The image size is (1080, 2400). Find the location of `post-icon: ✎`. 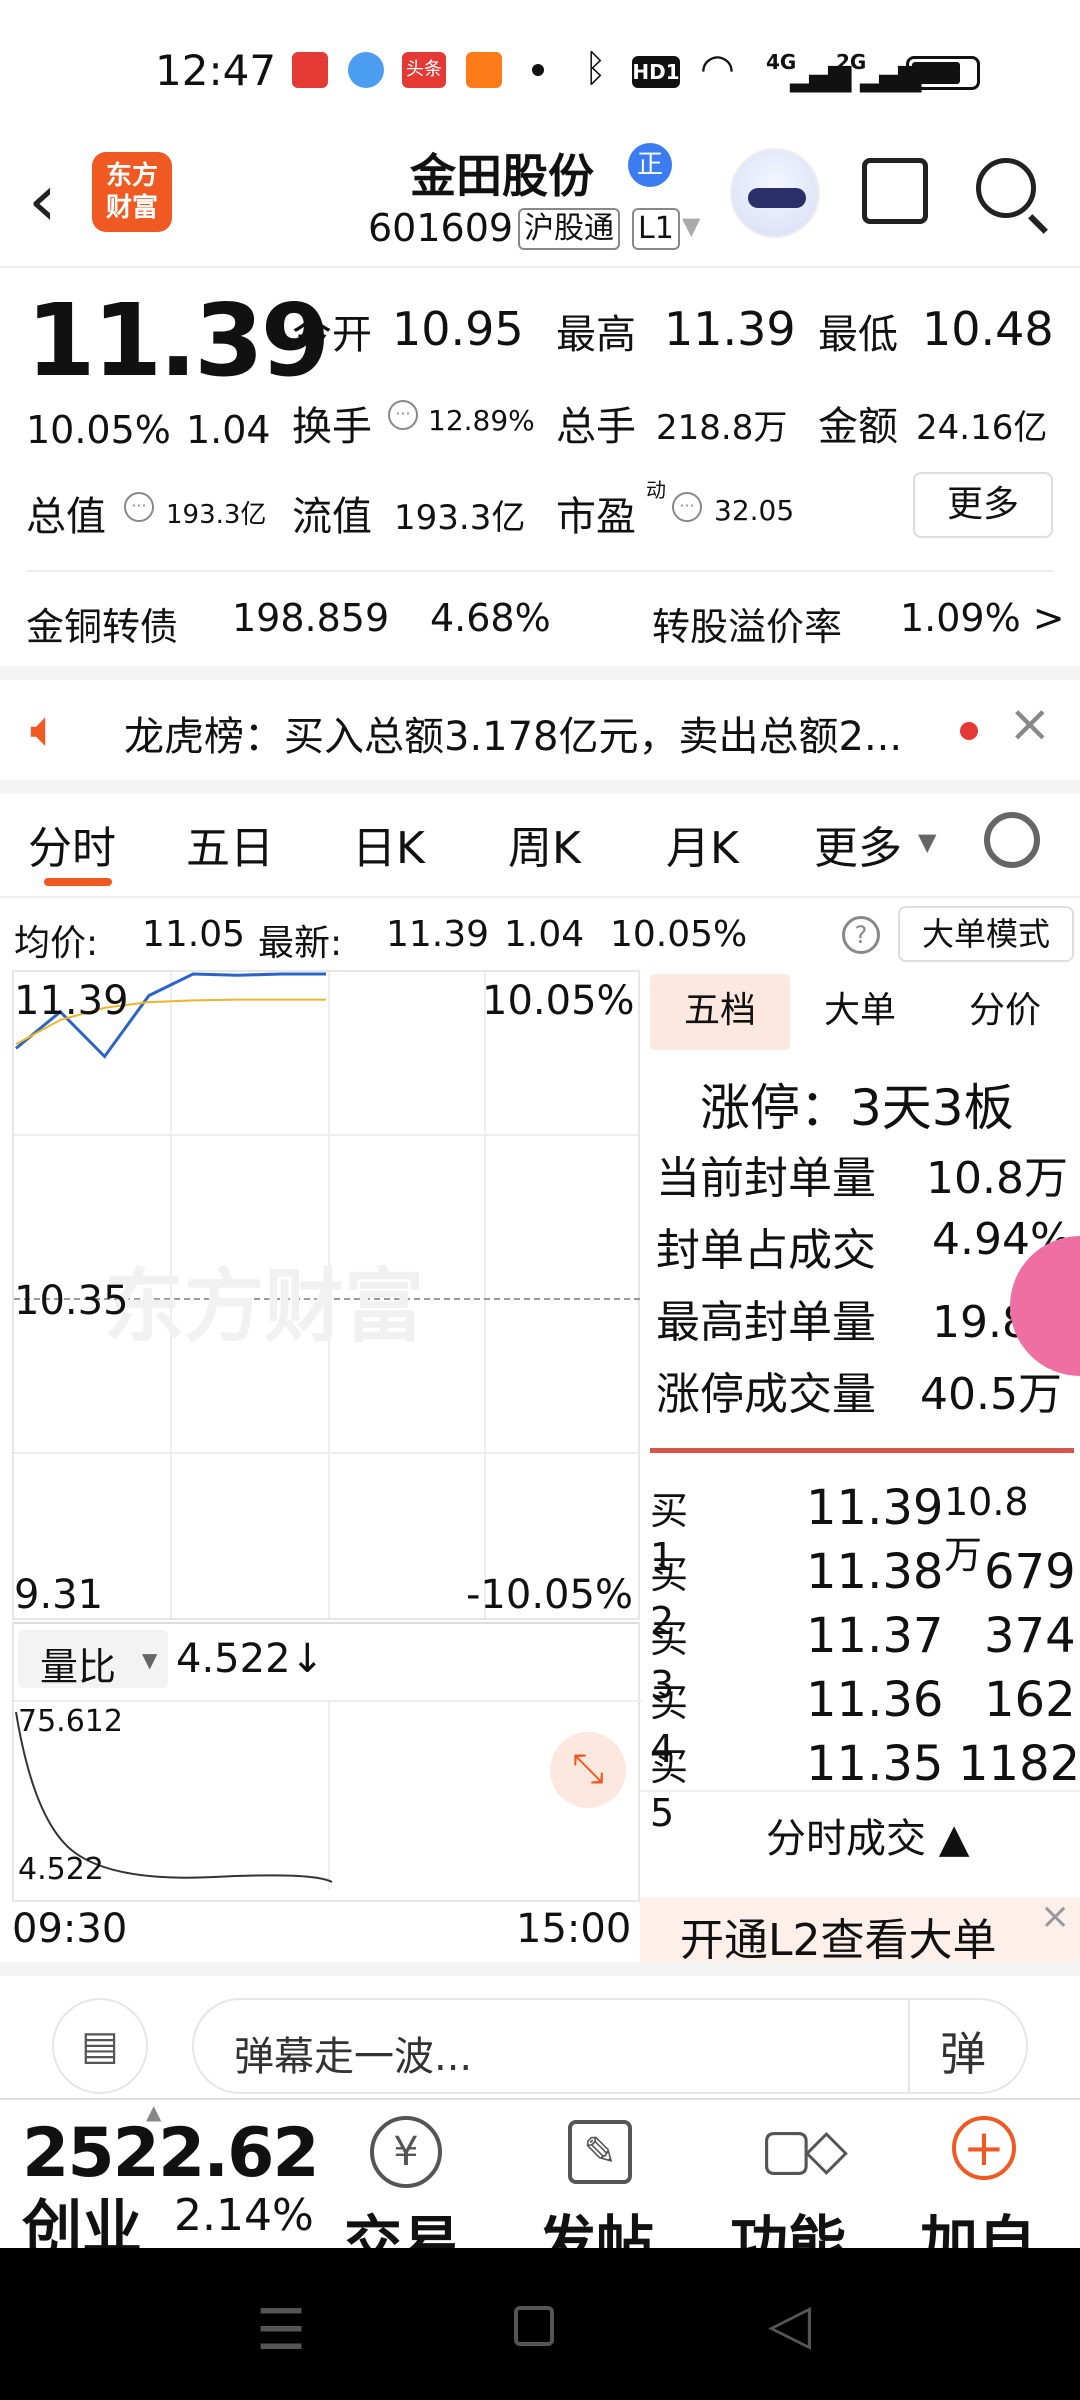

post-icon: ✎ is located at coordinates (600, 2152).